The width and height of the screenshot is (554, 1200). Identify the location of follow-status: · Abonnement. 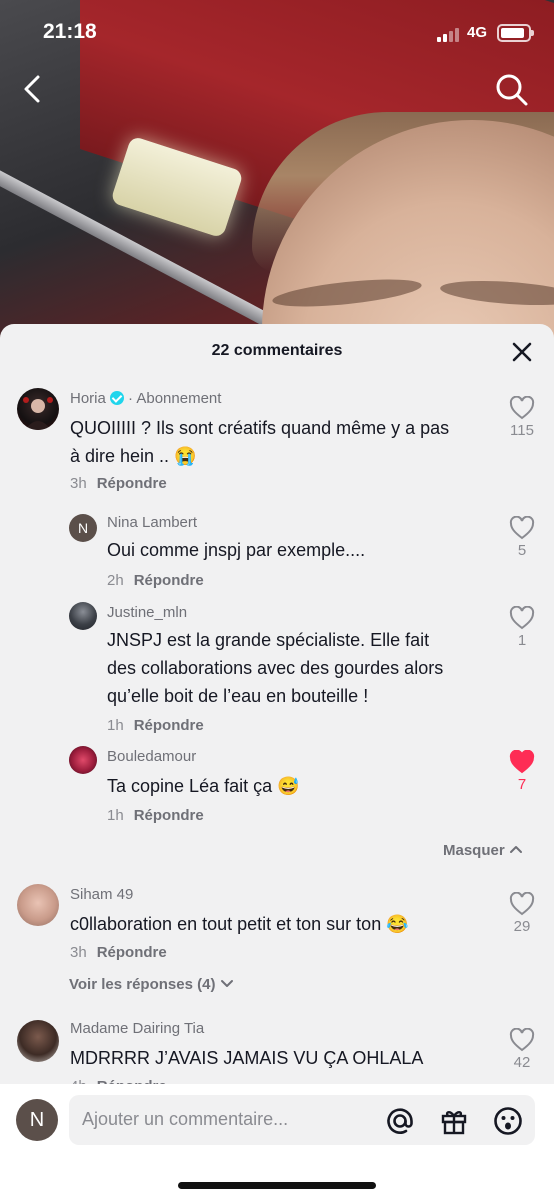
(175, 398).